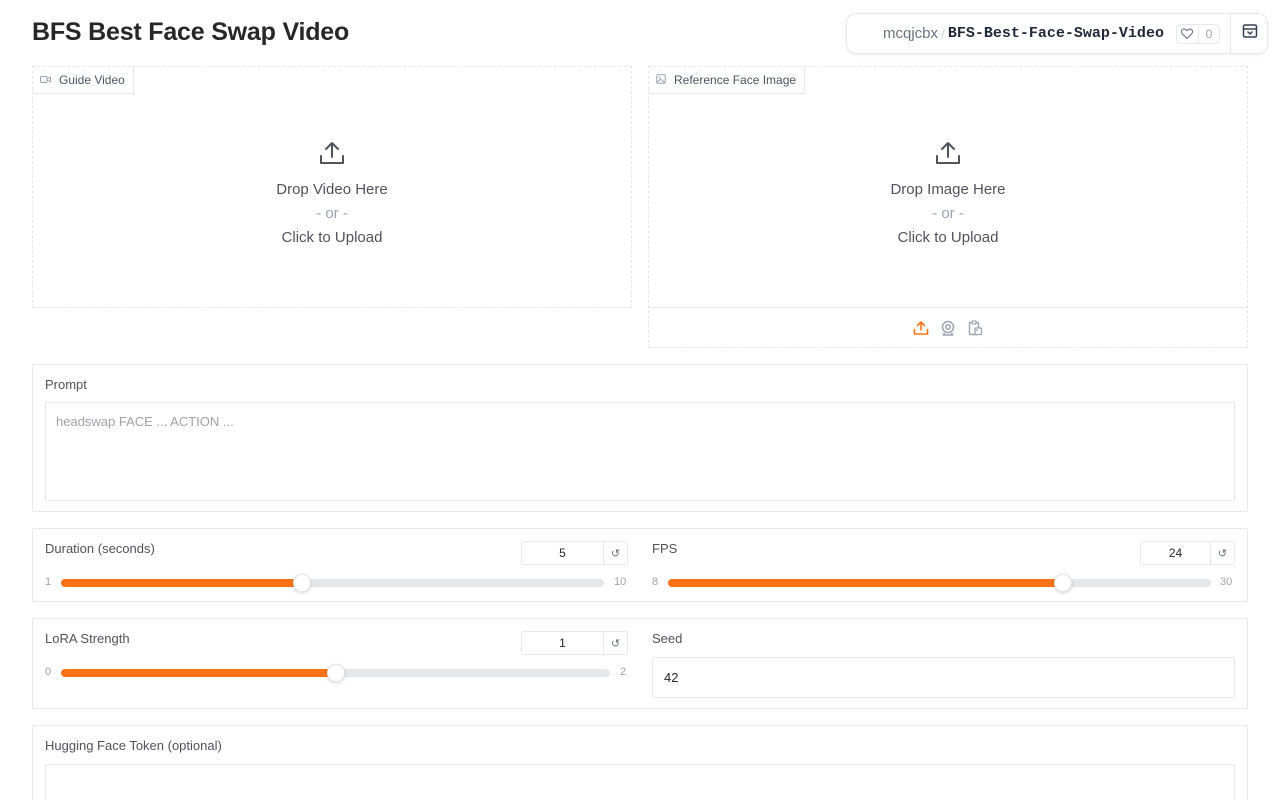 The width and height of the screenshot is (1280, 800). I want to click on fps-label: FPS, so click(665, 548).